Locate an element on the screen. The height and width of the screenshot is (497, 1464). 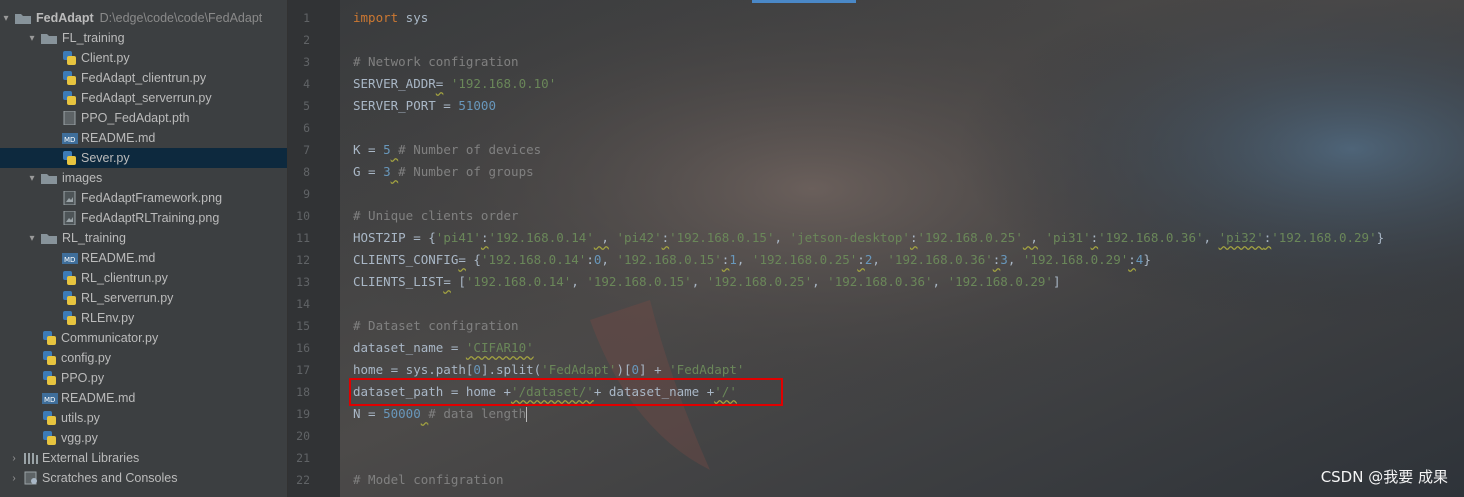
tree-item: PPO_FedAdapt.pth is located at coordinates (143, 118).